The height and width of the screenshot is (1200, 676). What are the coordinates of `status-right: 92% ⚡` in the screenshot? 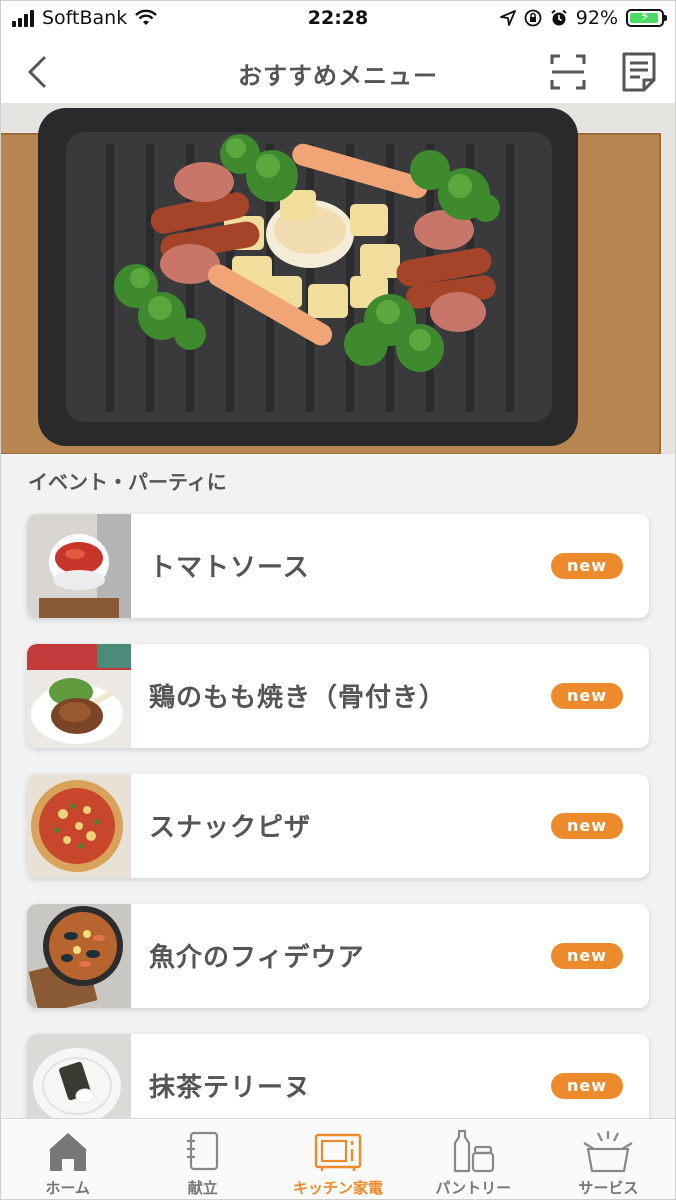 It's located at (583, 18).